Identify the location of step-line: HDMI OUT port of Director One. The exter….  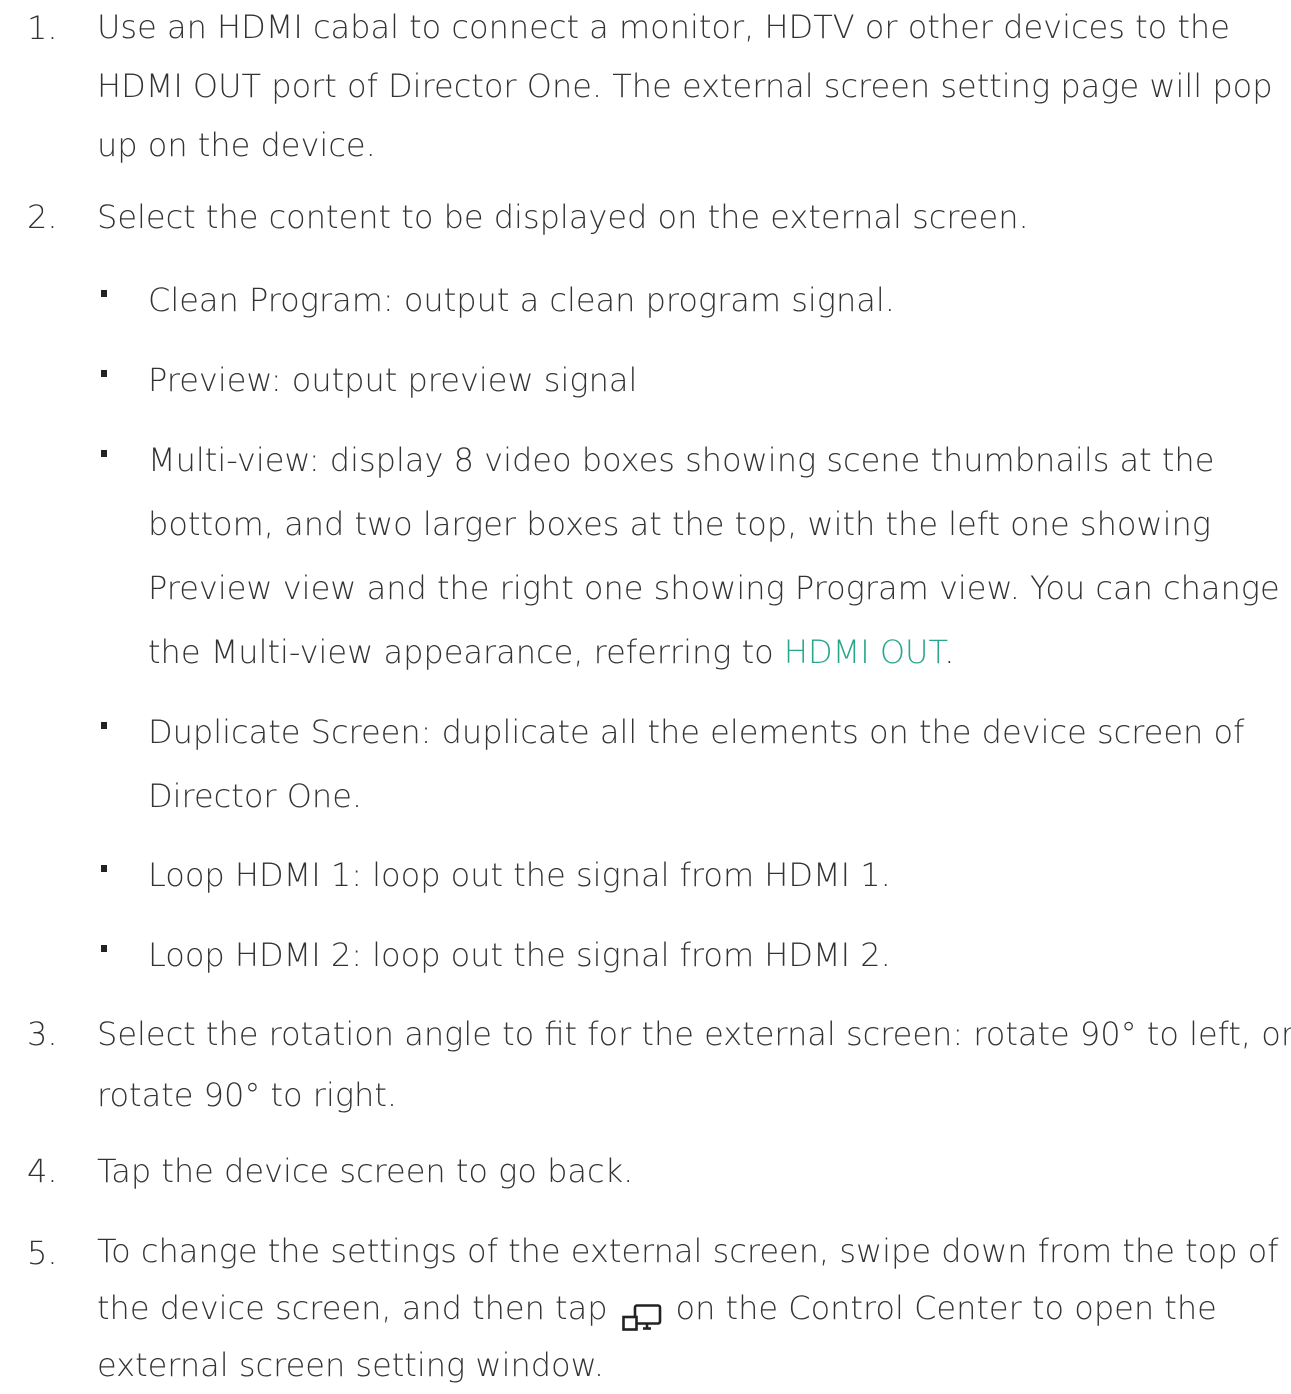
(685, 86).